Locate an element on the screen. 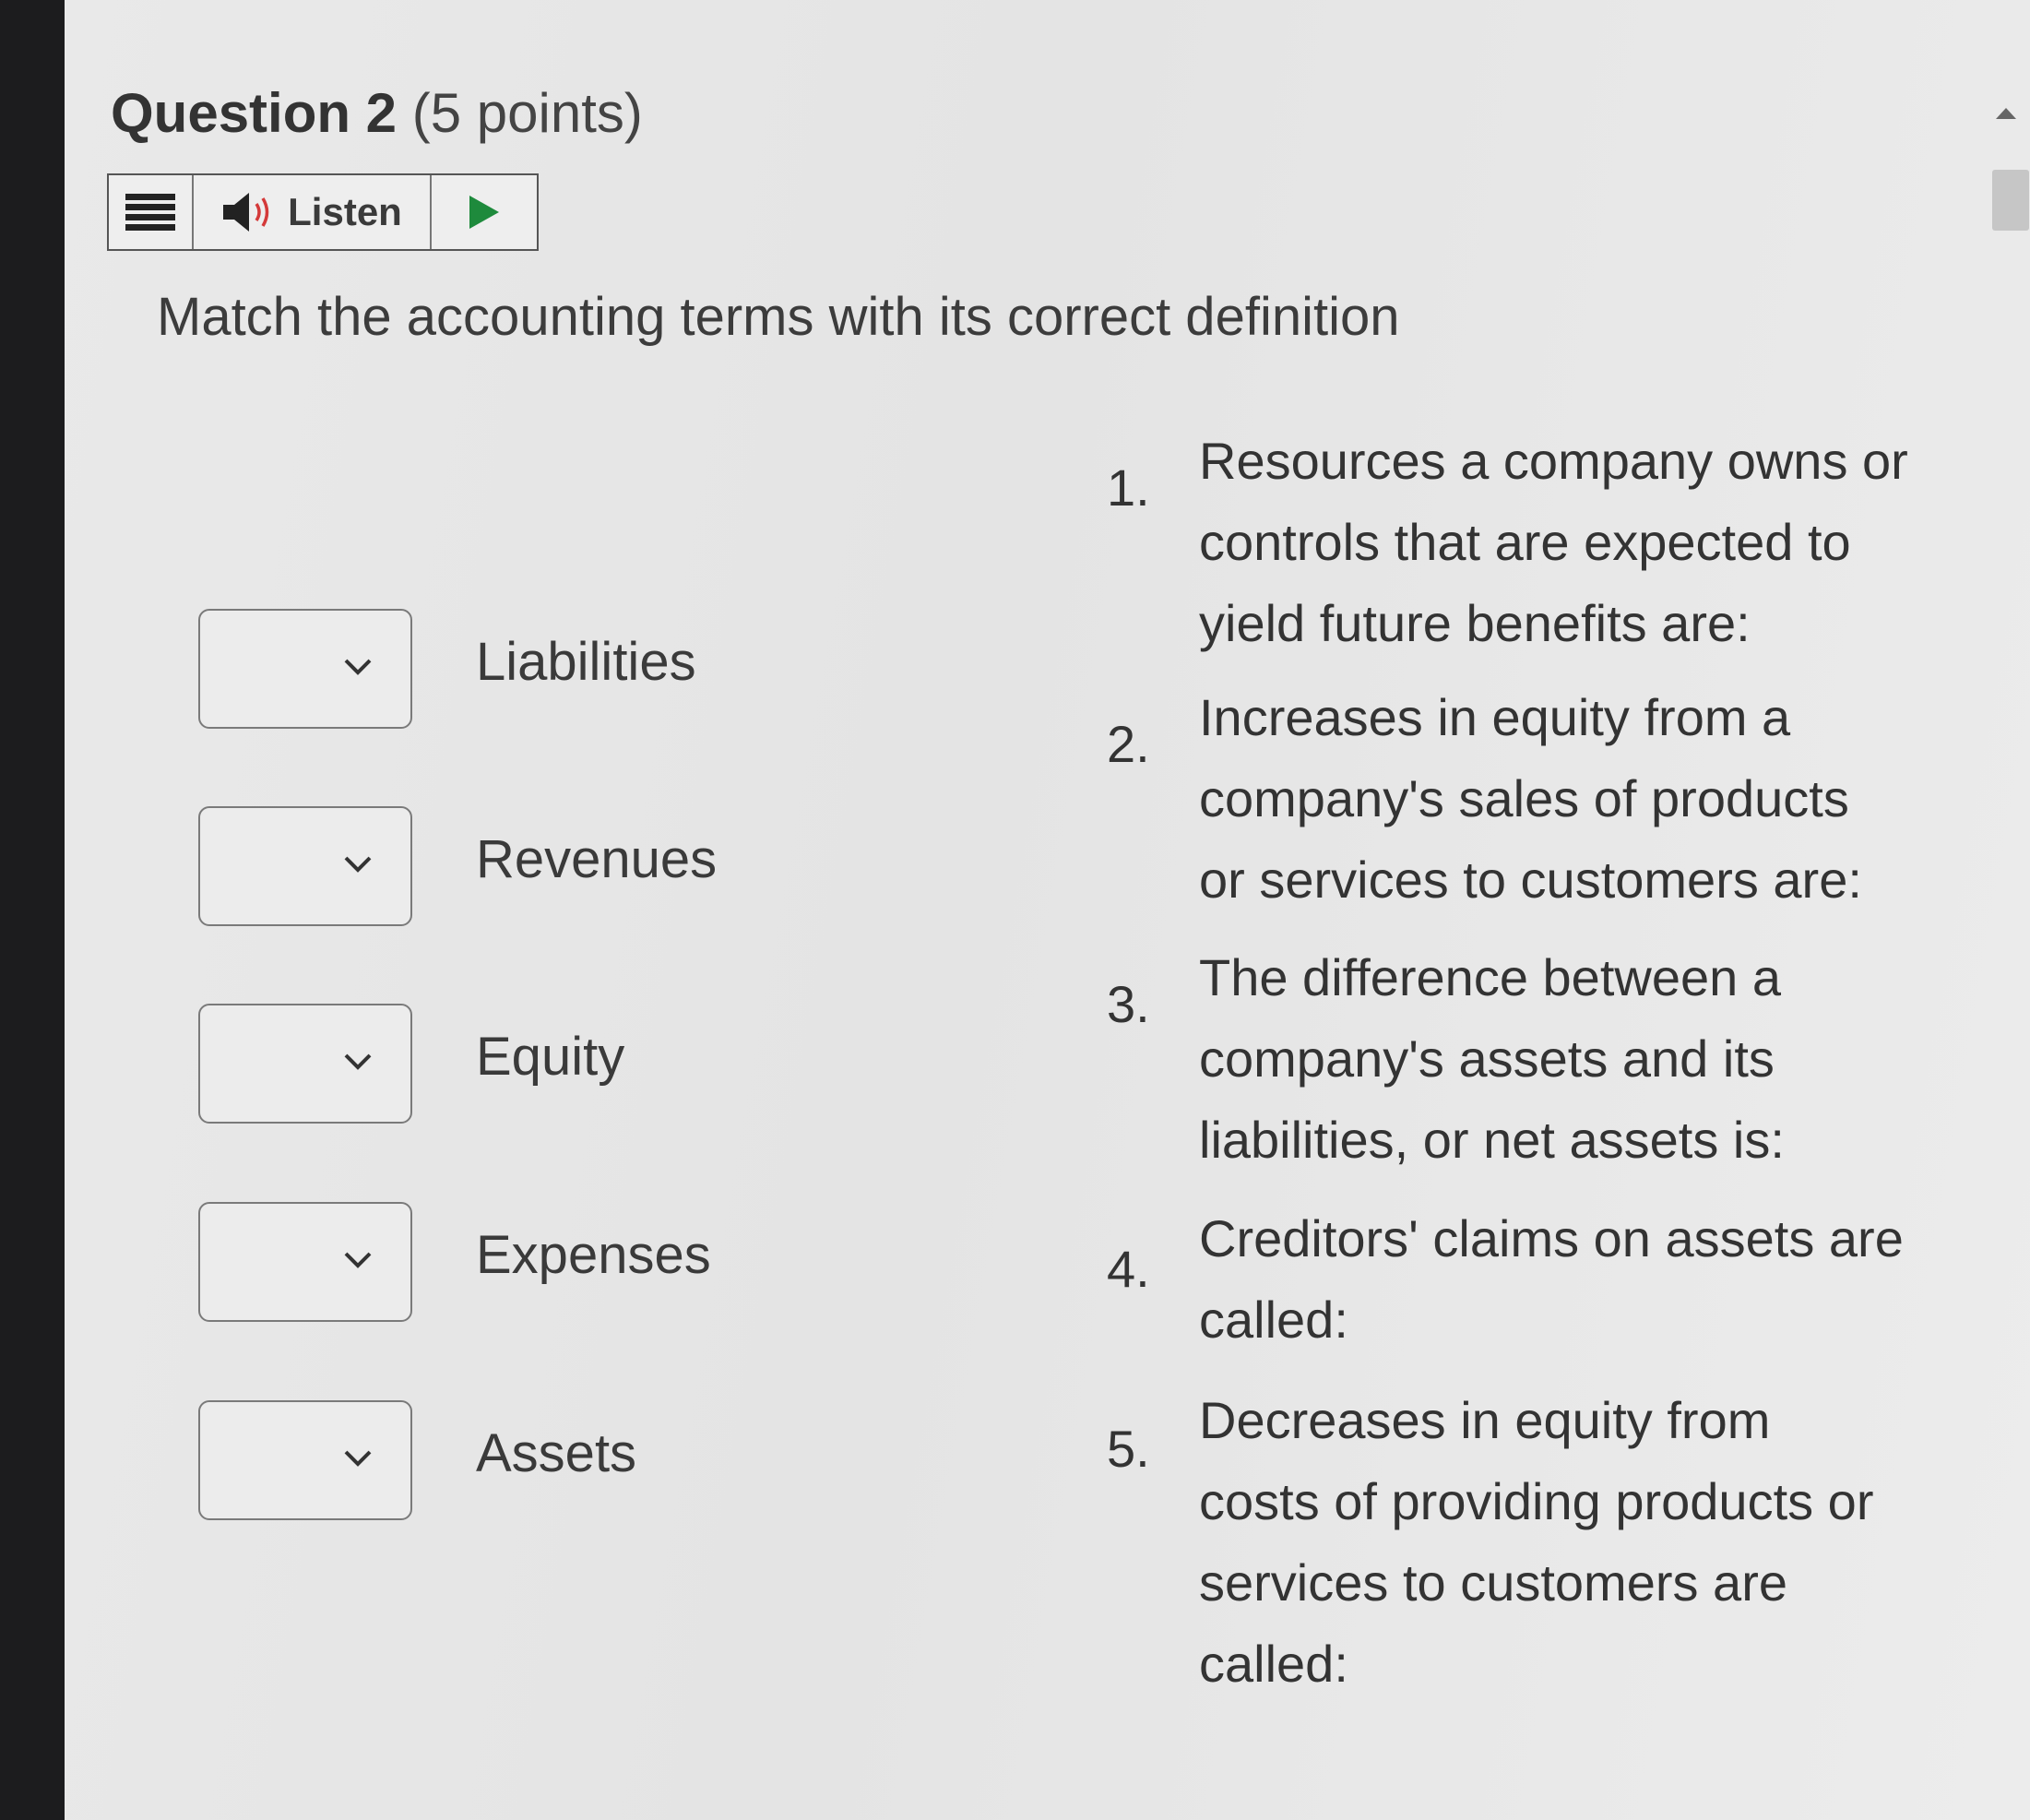 The width and height of the screenshot is (2030, 1820). match-row: Revenues is located at coordinates (572, 867).